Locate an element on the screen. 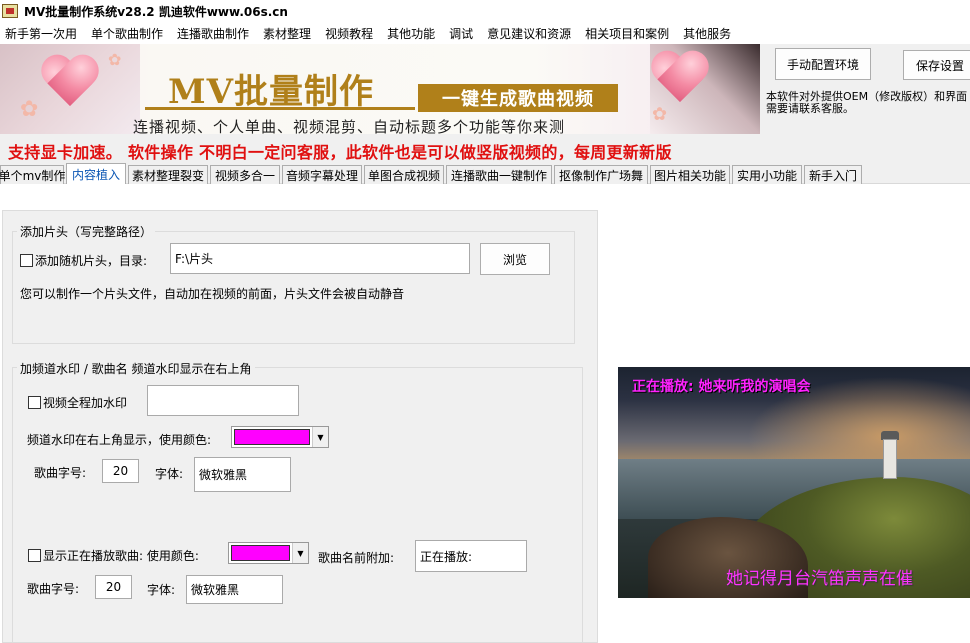  title-bar: MV批量制作系统v28.2 凯迪软件www.06s.cn is located at coordinates (485, 11).